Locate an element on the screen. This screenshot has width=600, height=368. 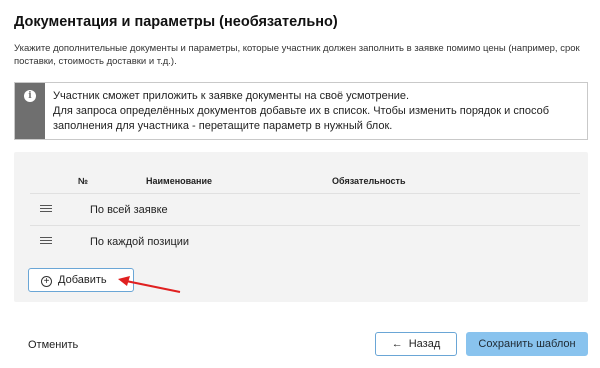
plus-circle-icon: + is located at coordinates (46, 281).